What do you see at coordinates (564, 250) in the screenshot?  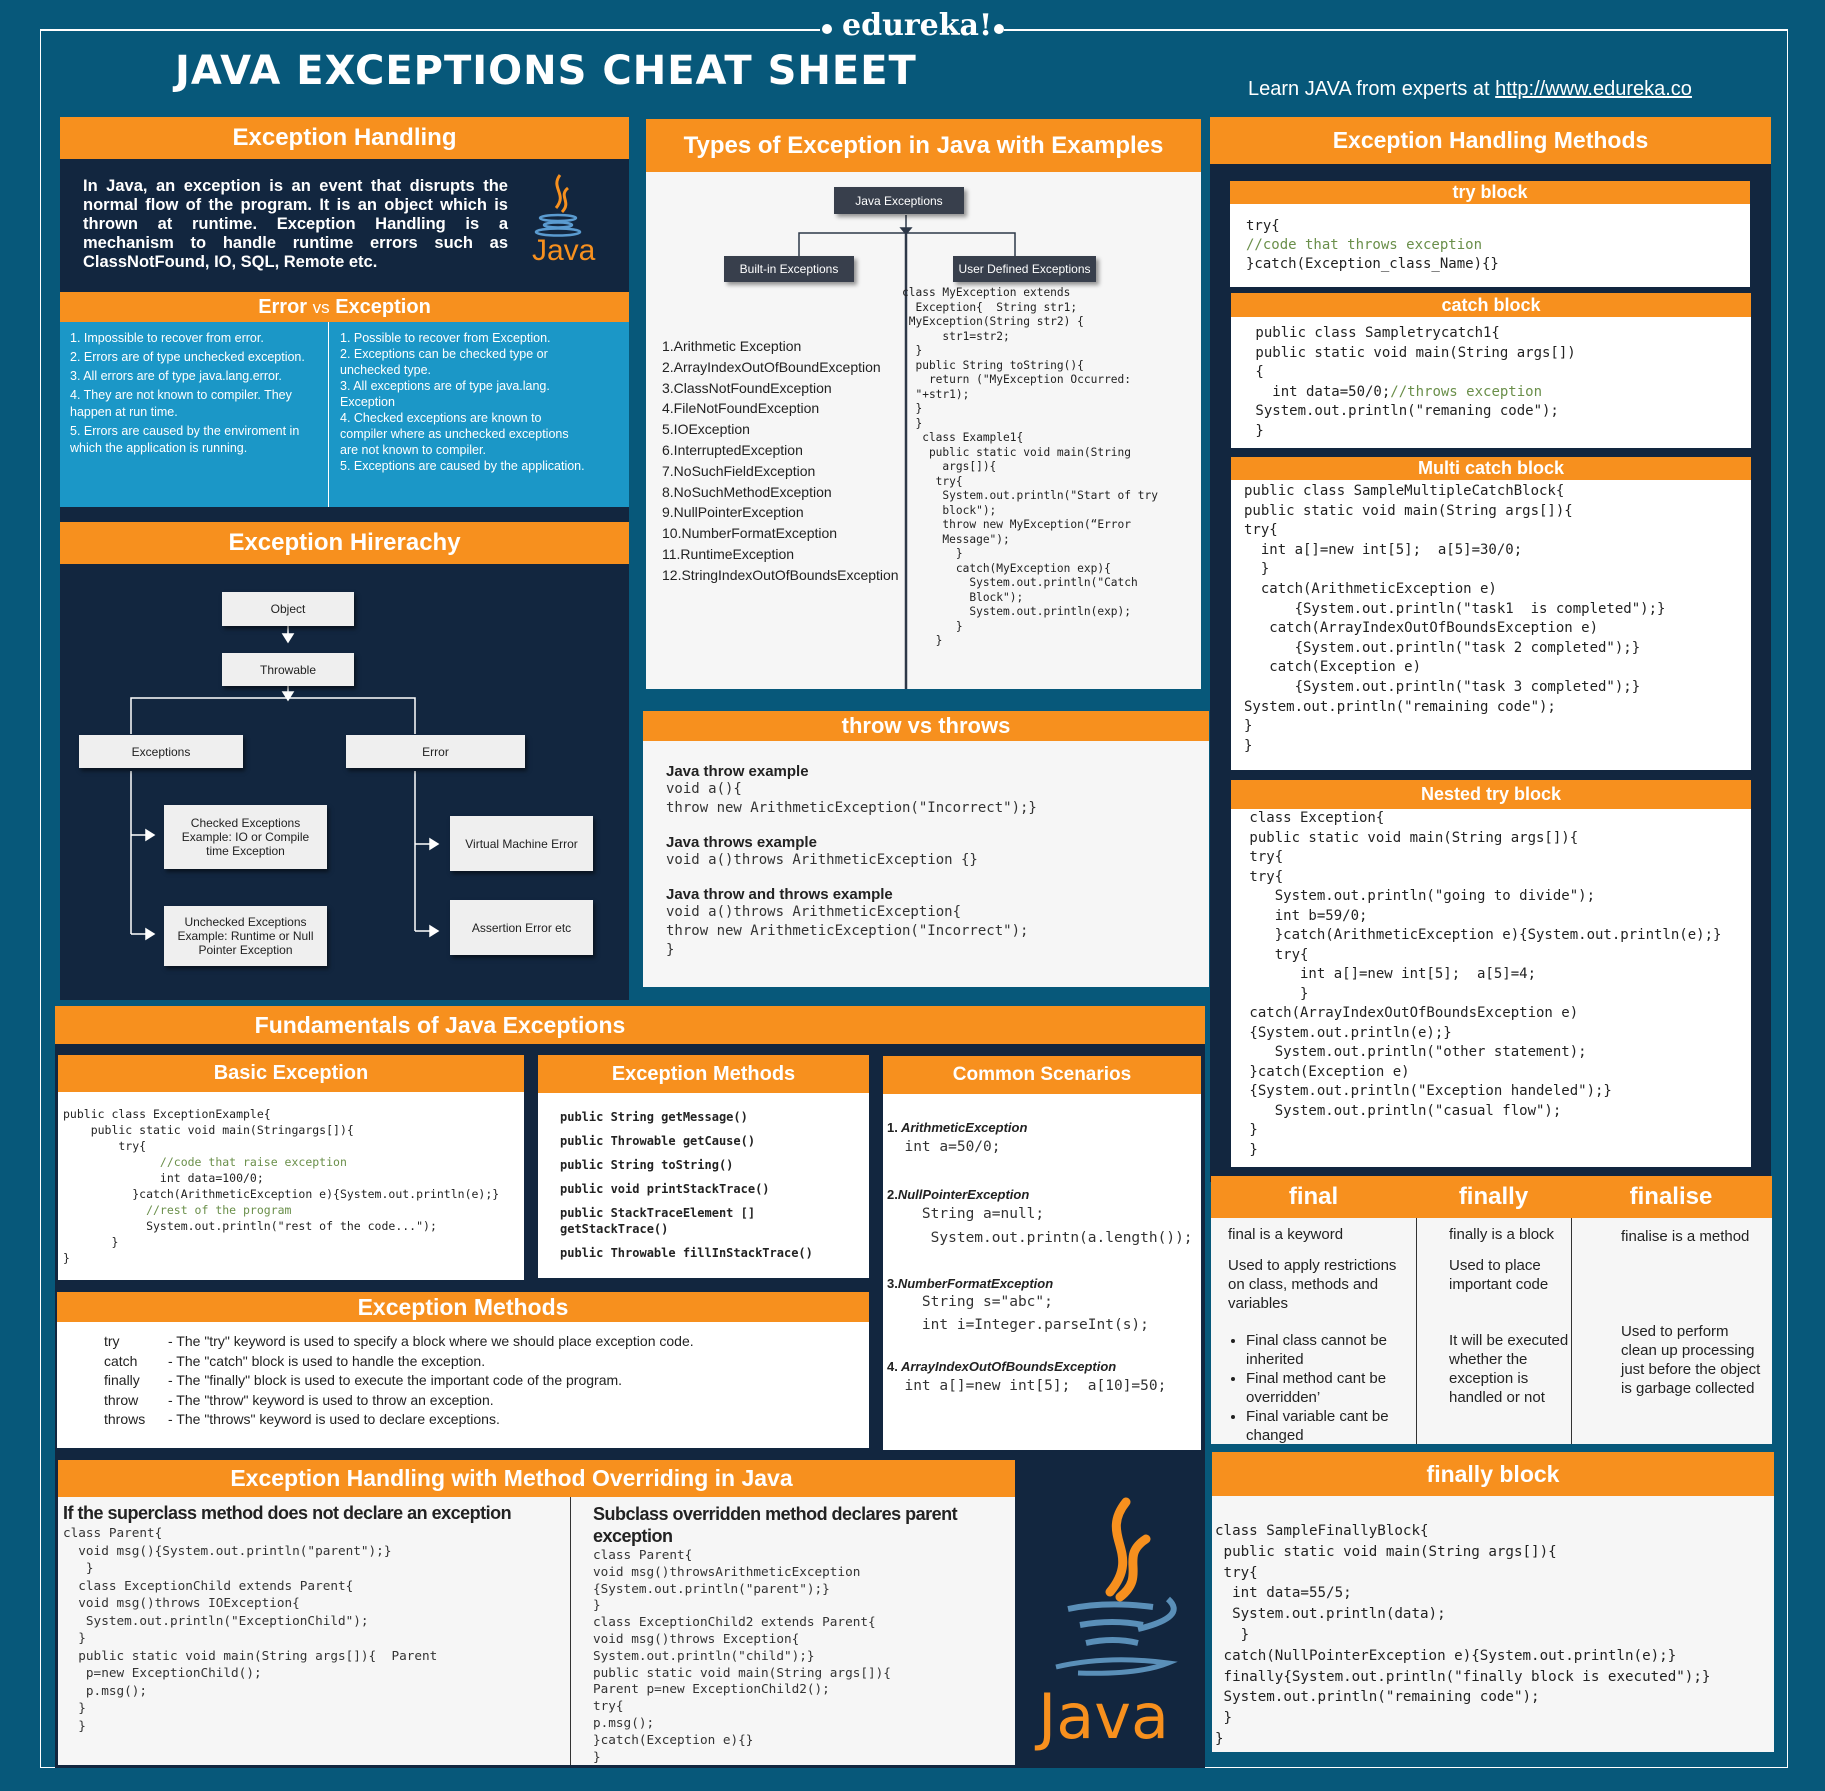 I see `java-logo-text: Java` at bounding box center [564, 250].